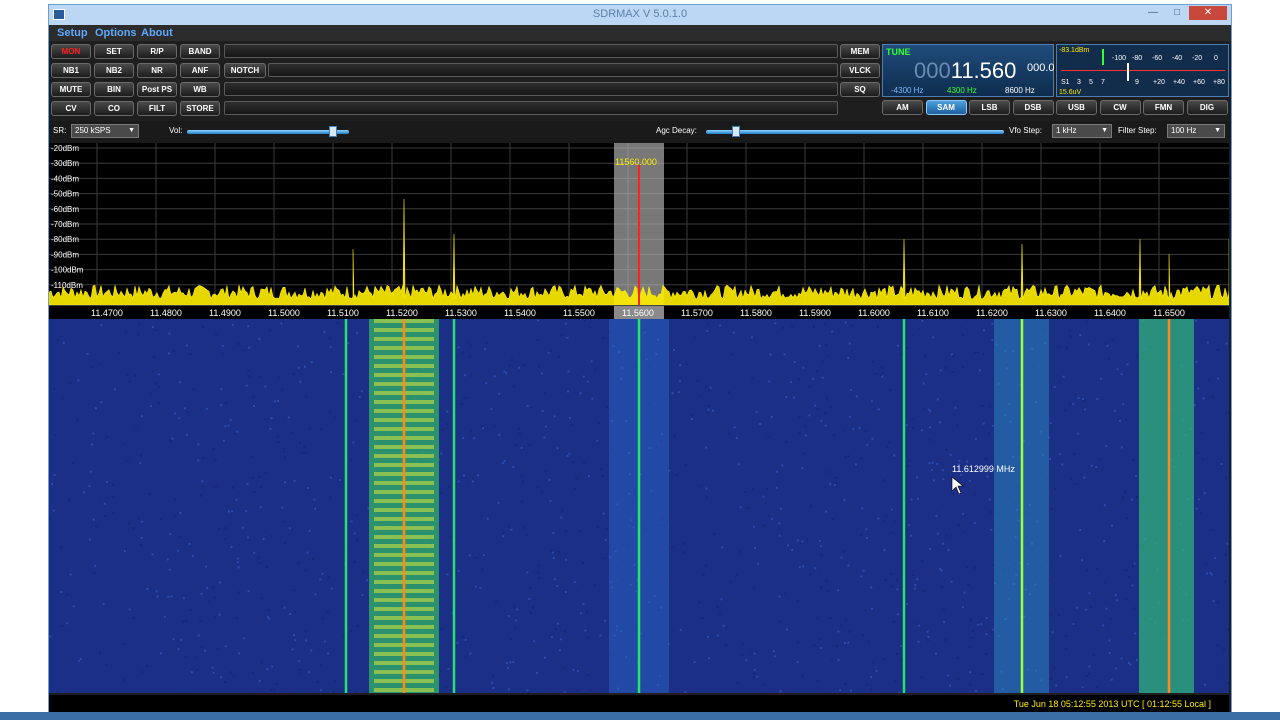 This screenshot has width=1280, height=720. Describe the element at coordinates (114, 89) in the screenshot. I see `bin-button: BIN` at that location.